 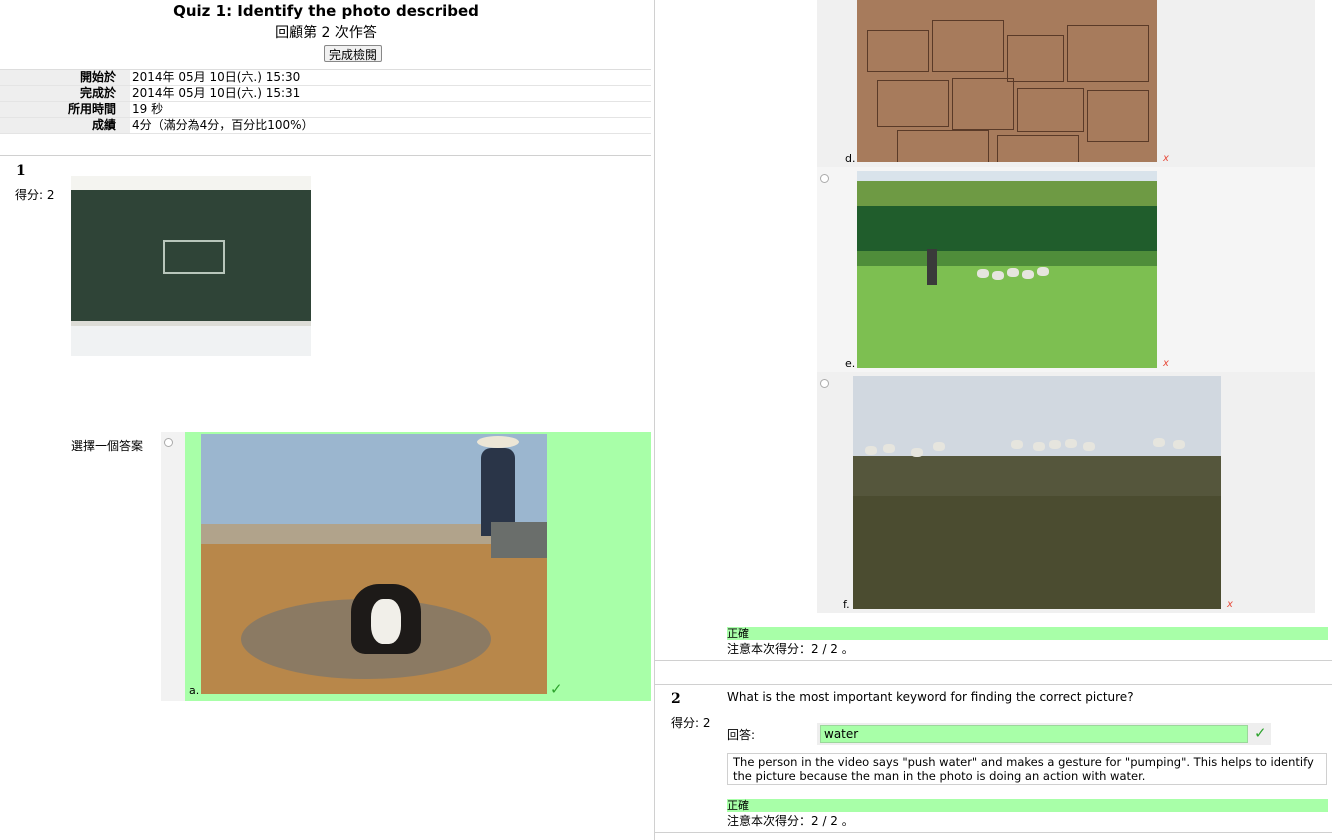 I want to click on attempt-subtitle: 回顧第 2 次作答, so click(x=326, y=33).